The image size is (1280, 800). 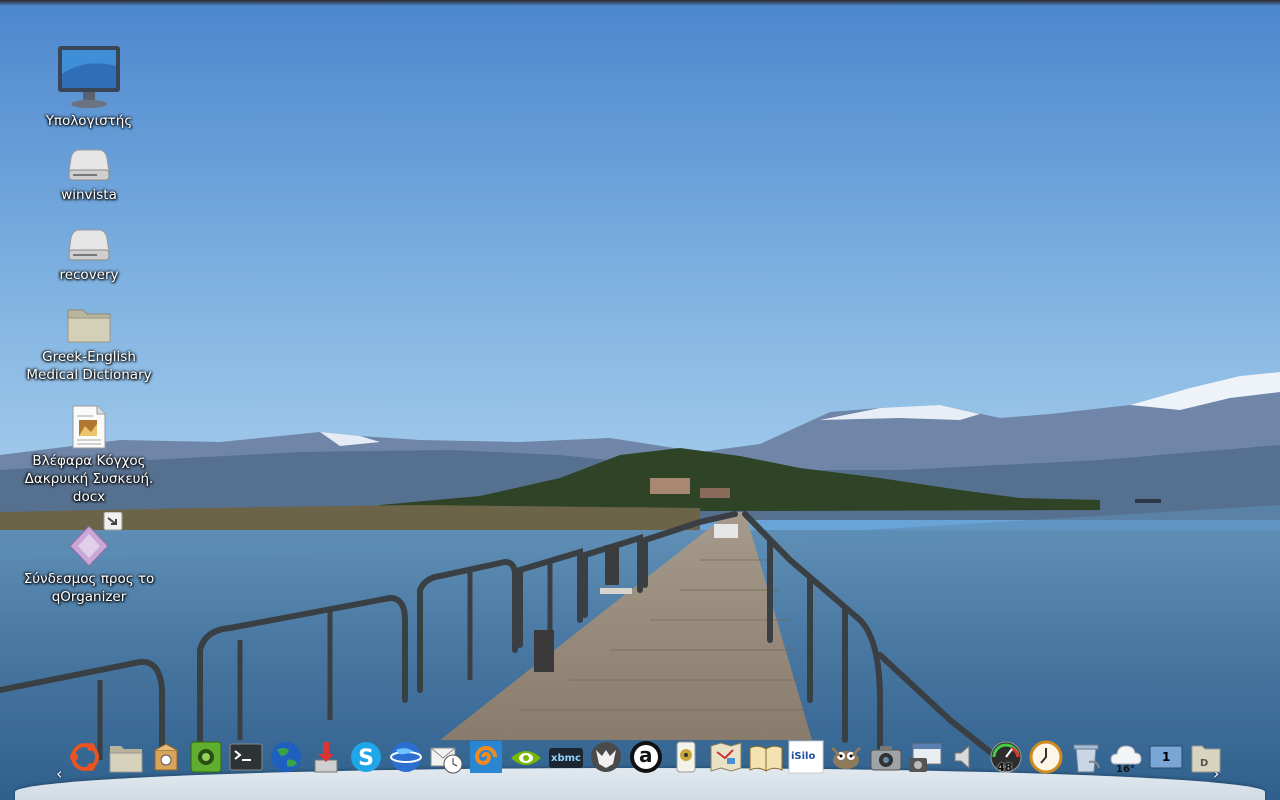 I want to click on dock-item-system-monitor: 48, so click(x=1006, y=760).